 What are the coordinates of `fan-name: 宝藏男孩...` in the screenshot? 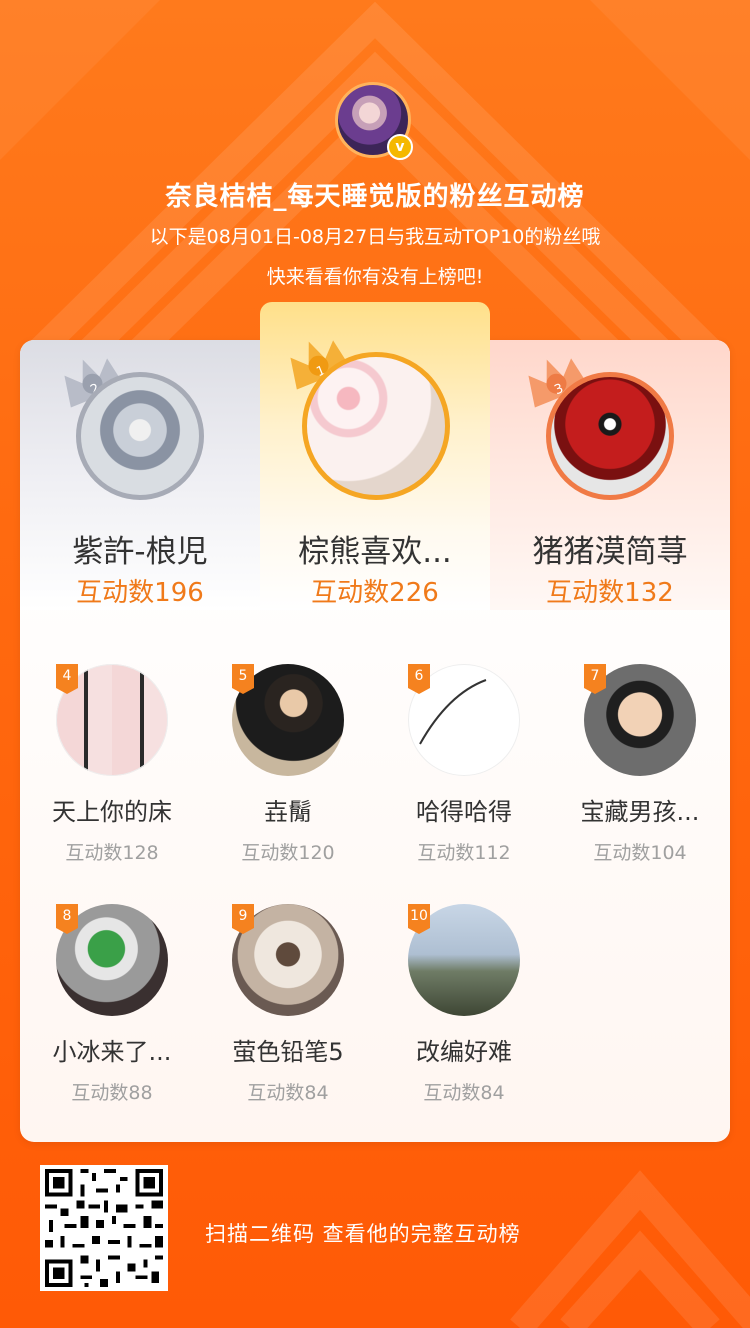 It's located at (640, 812).